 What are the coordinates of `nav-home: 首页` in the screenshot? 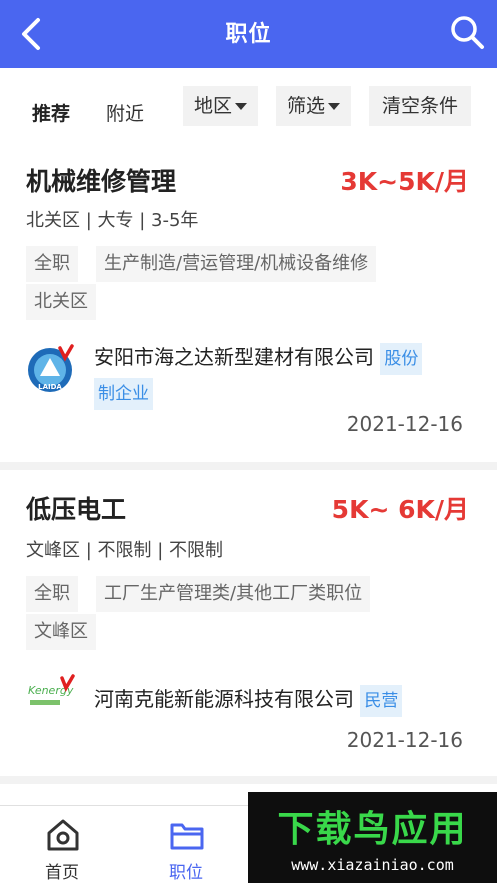 It's located at (62, 845).